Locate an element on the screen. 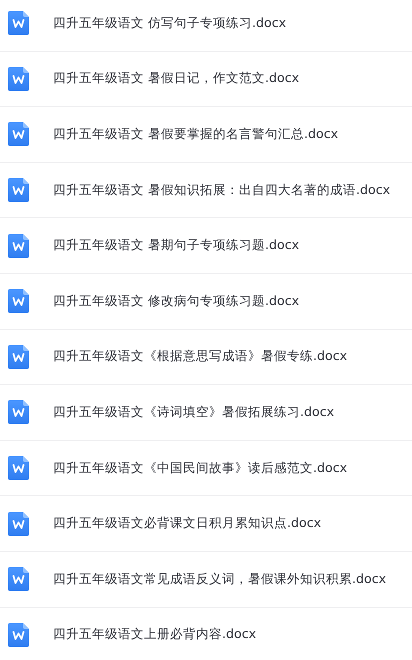  file-name: 四升五年级语文 暑假要掌握的名言警句汇总.docx is located at coordinates (195, 134).